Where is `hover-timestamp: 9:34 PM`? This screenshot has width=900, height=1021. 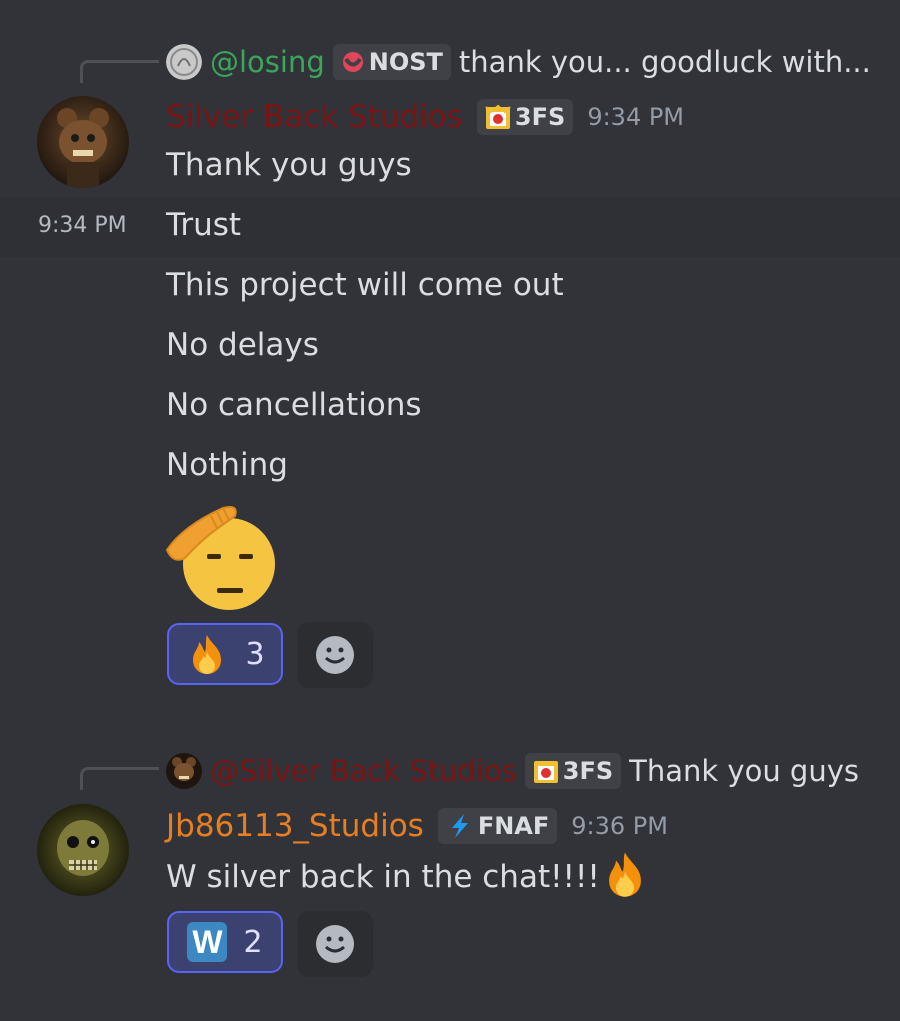 hover-timestamp: 9:34 PM is located at coordinates (82, 225).